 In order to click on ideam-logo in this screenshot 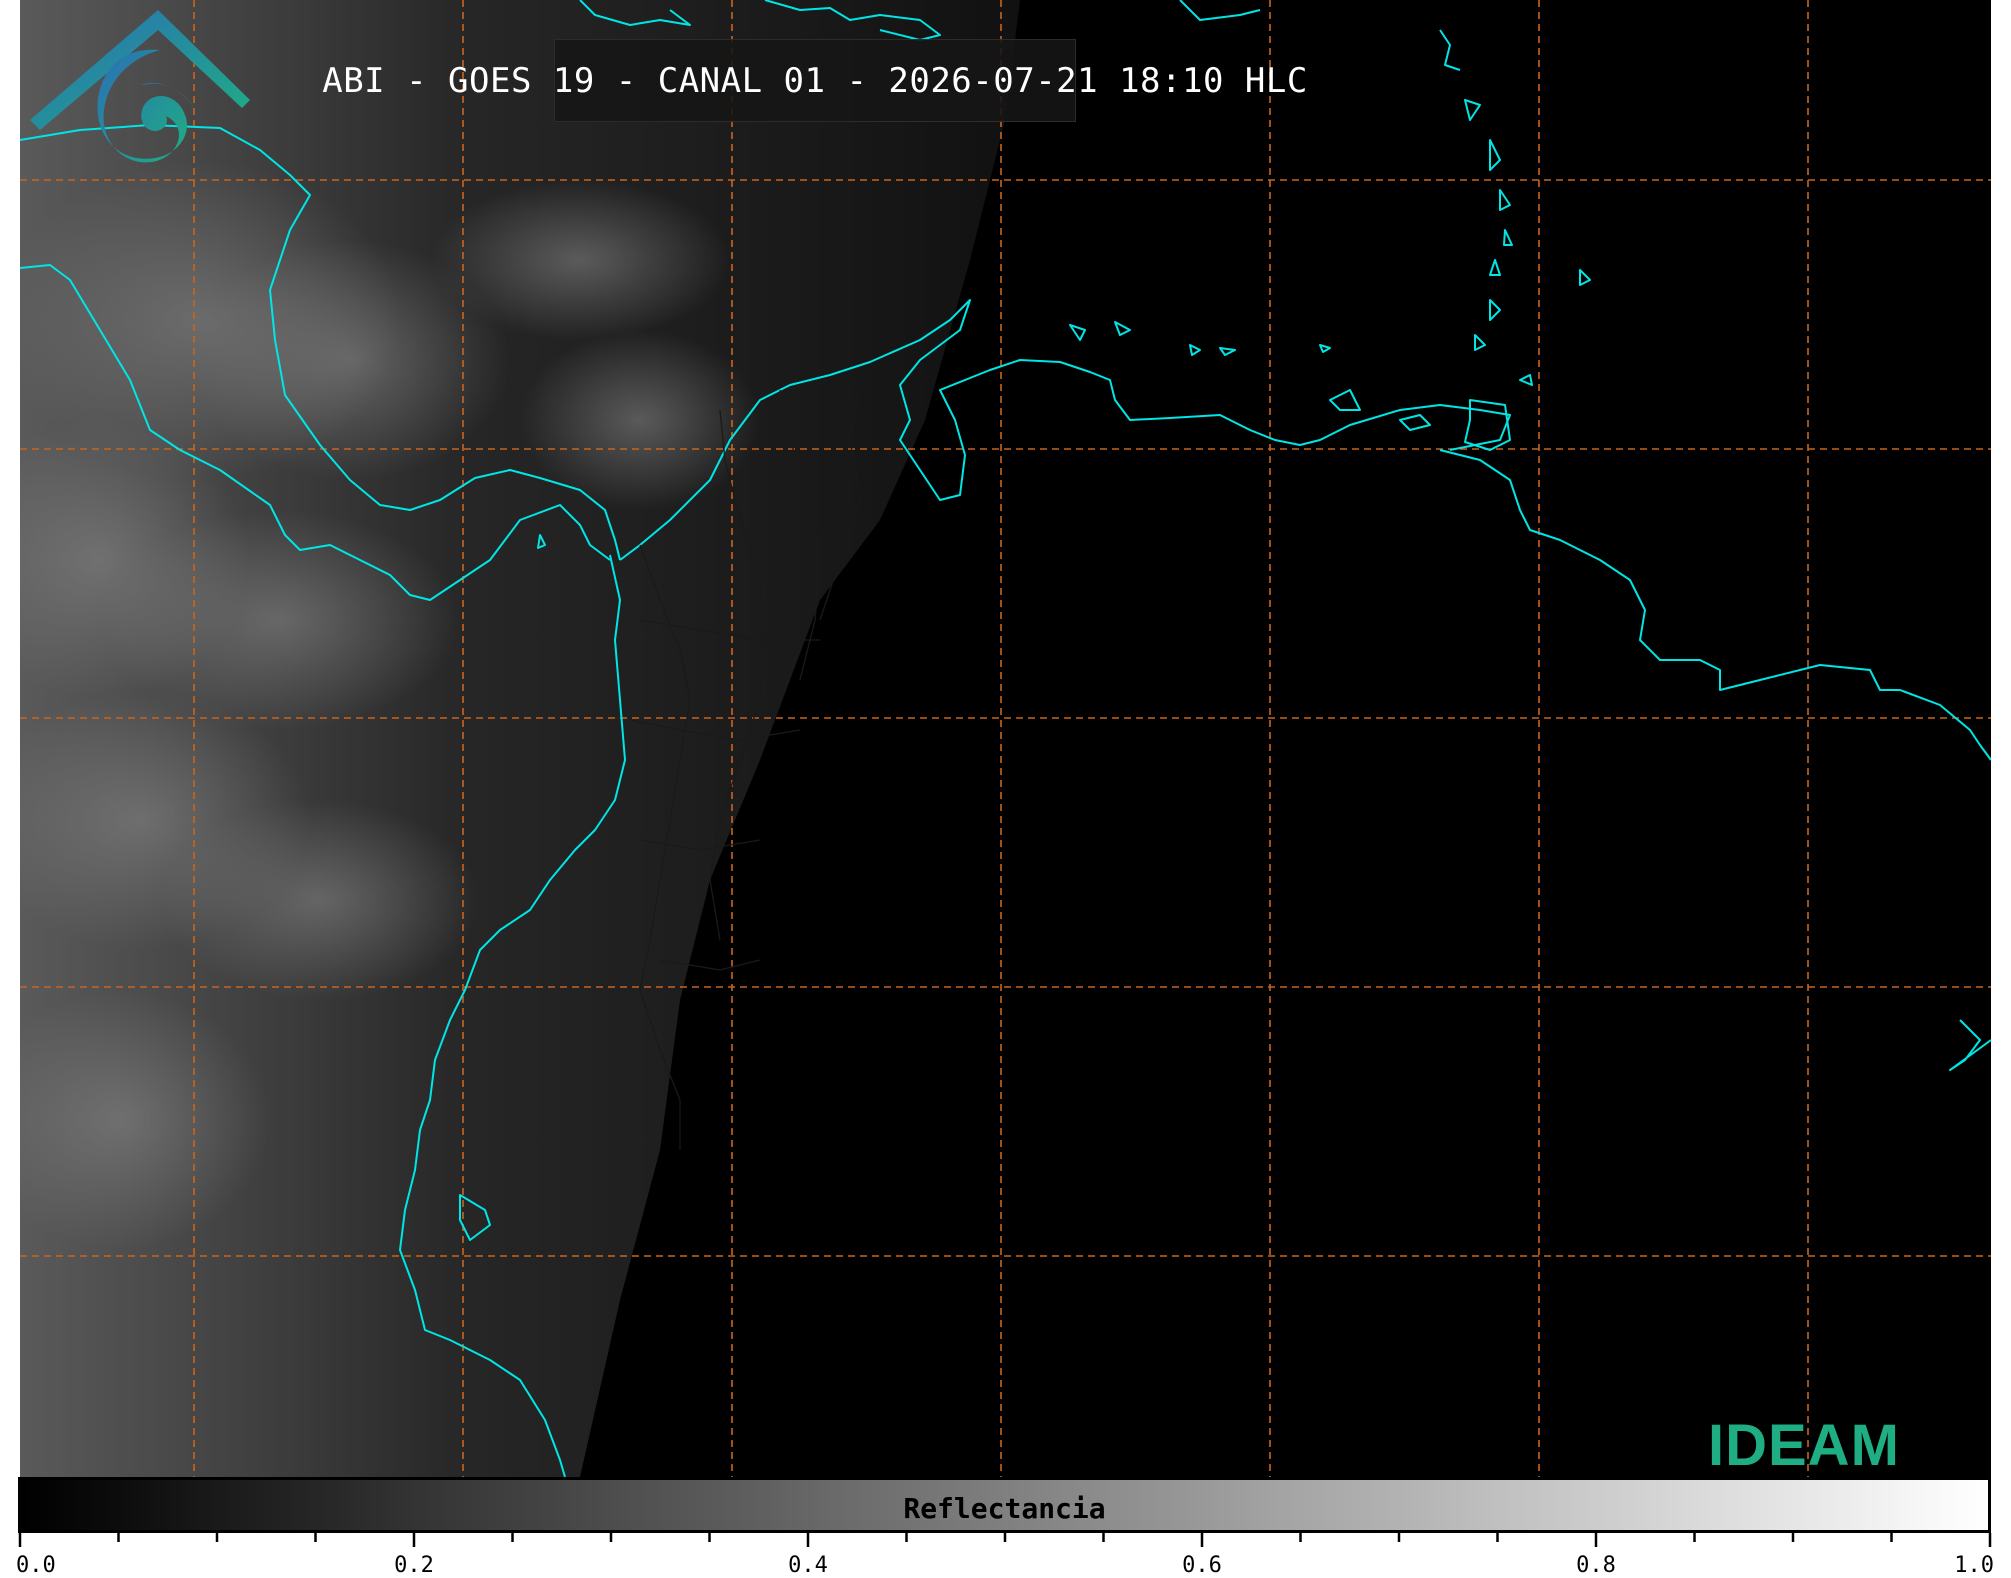, I will do `click(140, 86)`.